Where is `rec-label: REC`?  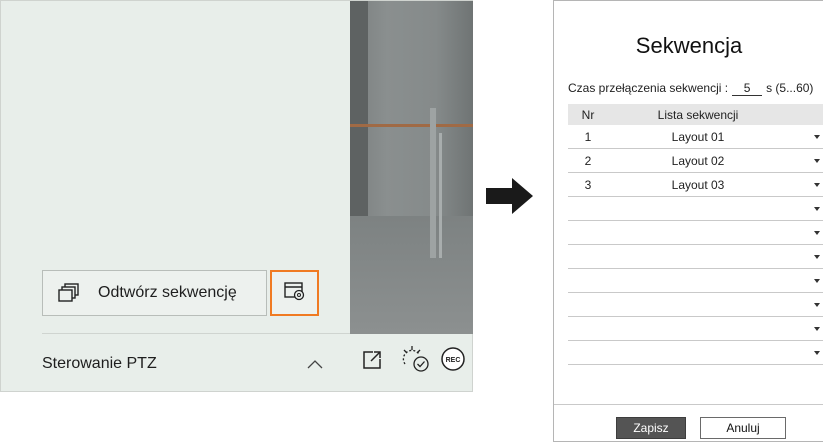 rec-label: REC is located at coordinates (453, 360).